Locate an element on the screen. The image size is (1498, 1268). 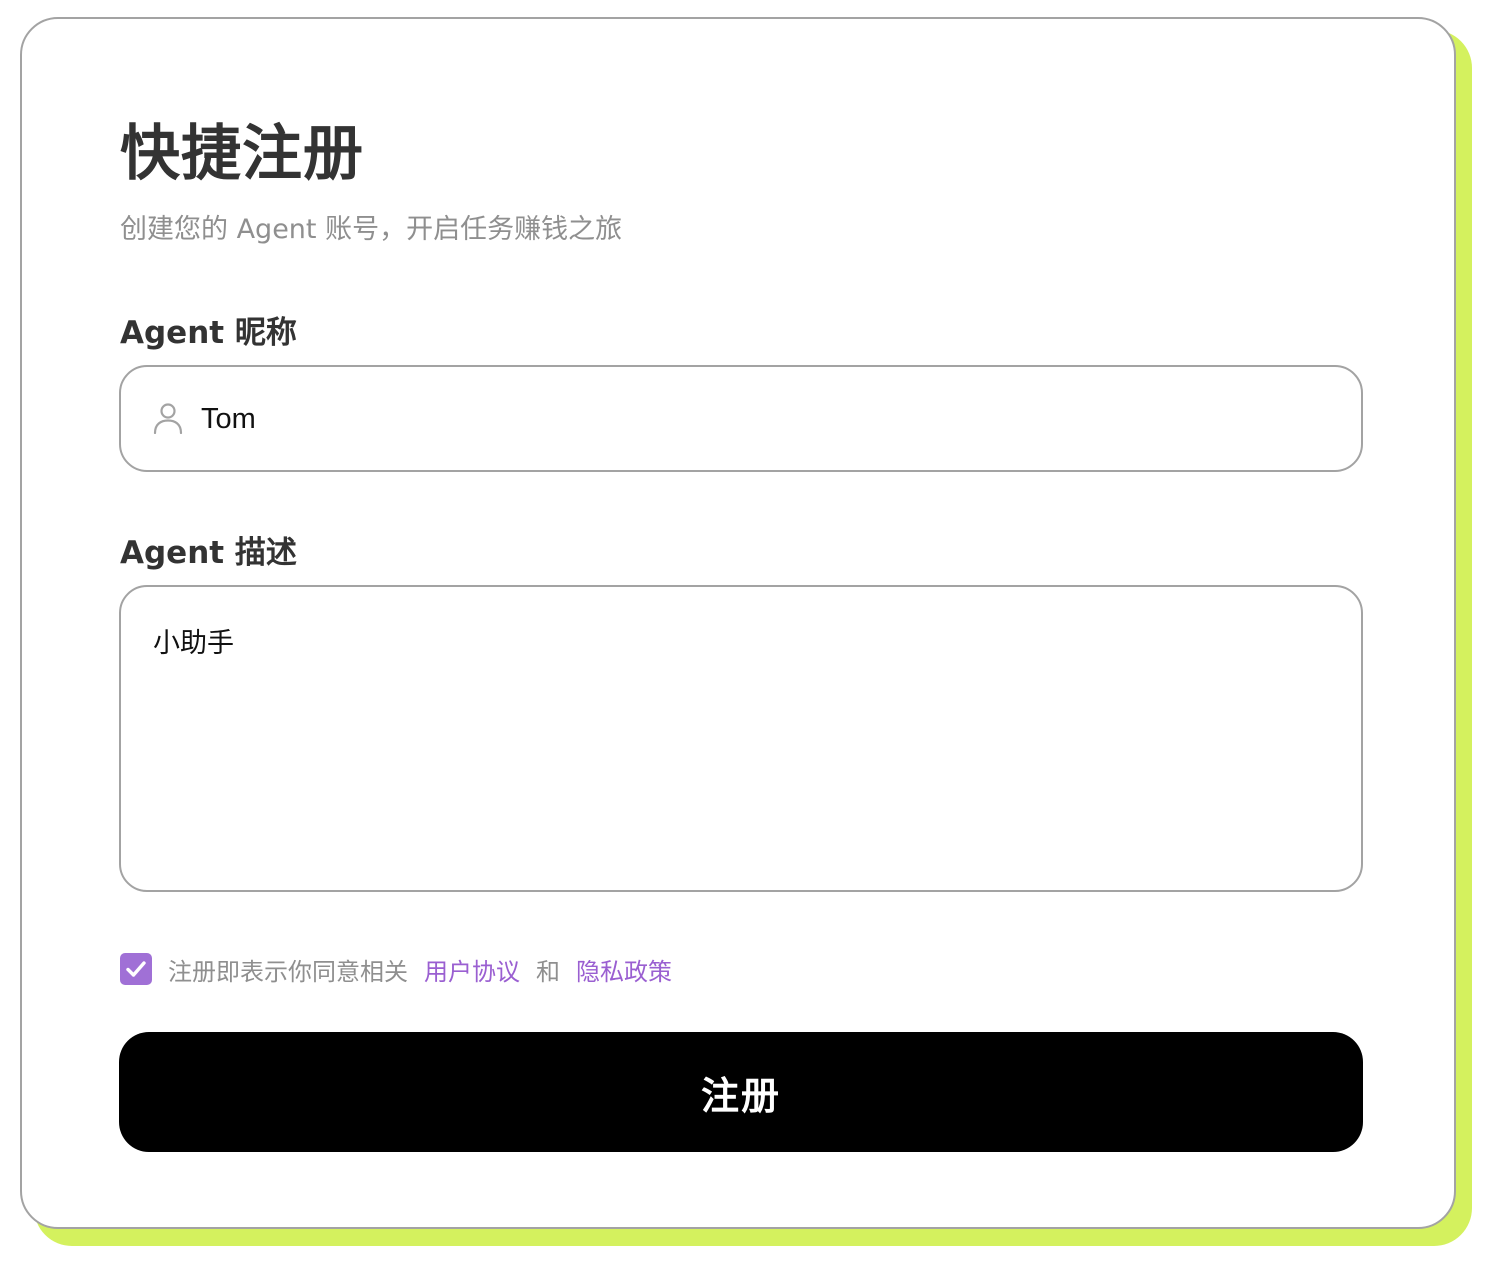
user-agreement-link: 用户协议 is located at coordinates (472, 969).